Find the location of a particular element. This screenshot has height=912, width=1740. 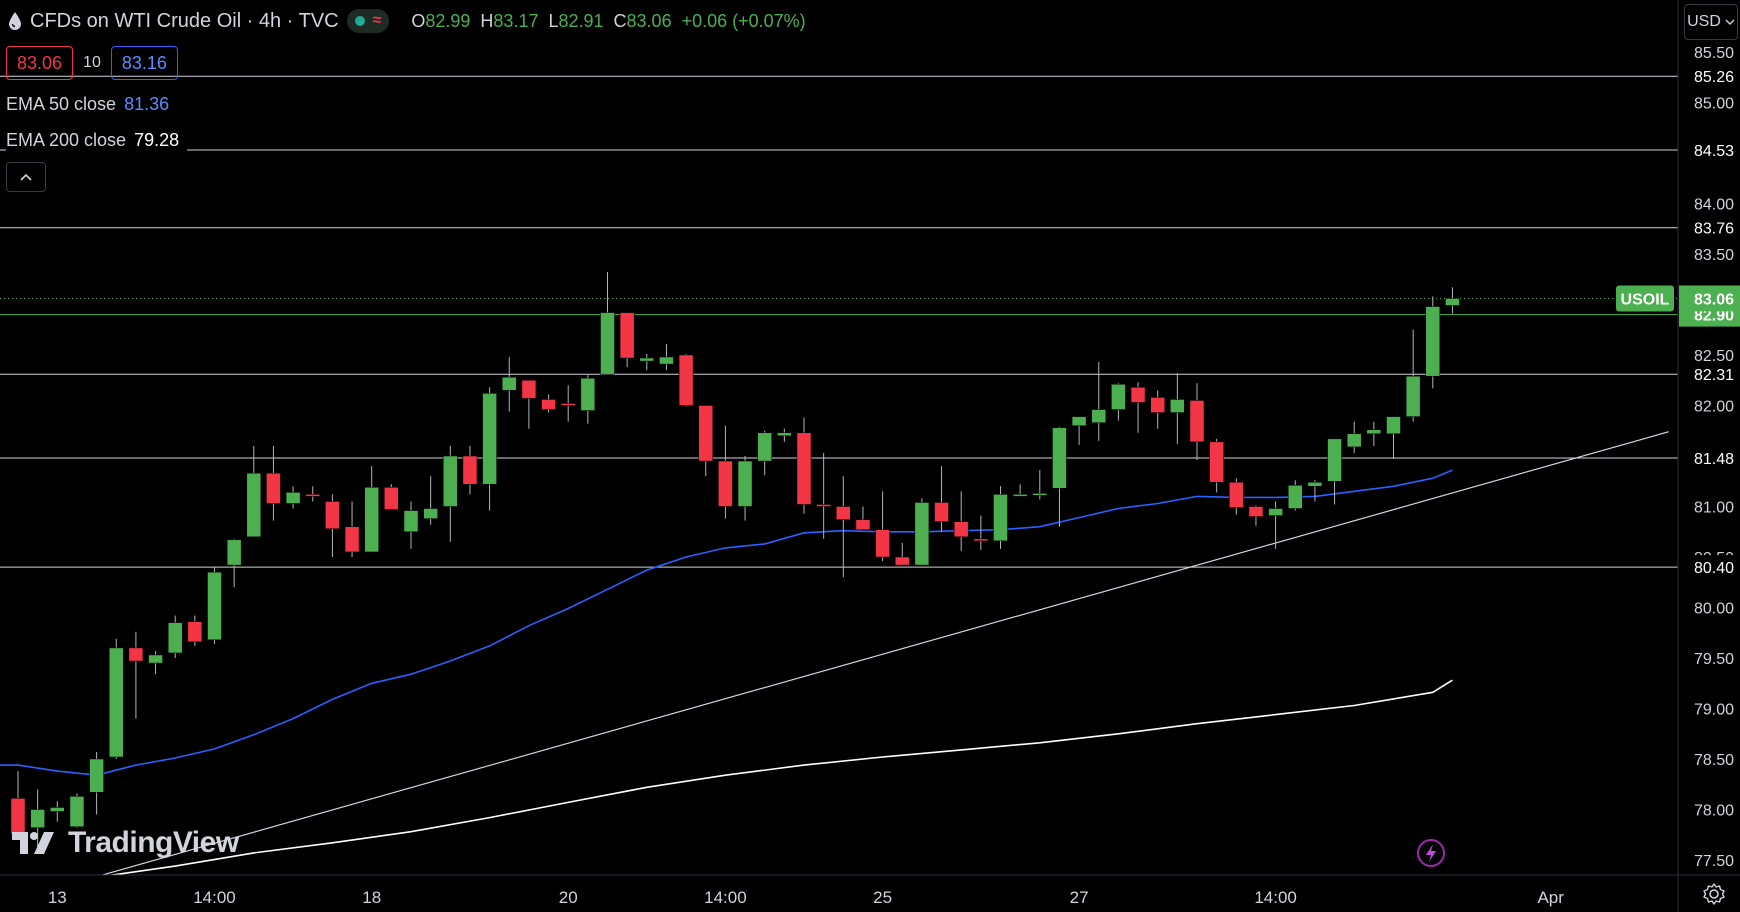

market-status: ≈ is located at coordinates (368, 21).